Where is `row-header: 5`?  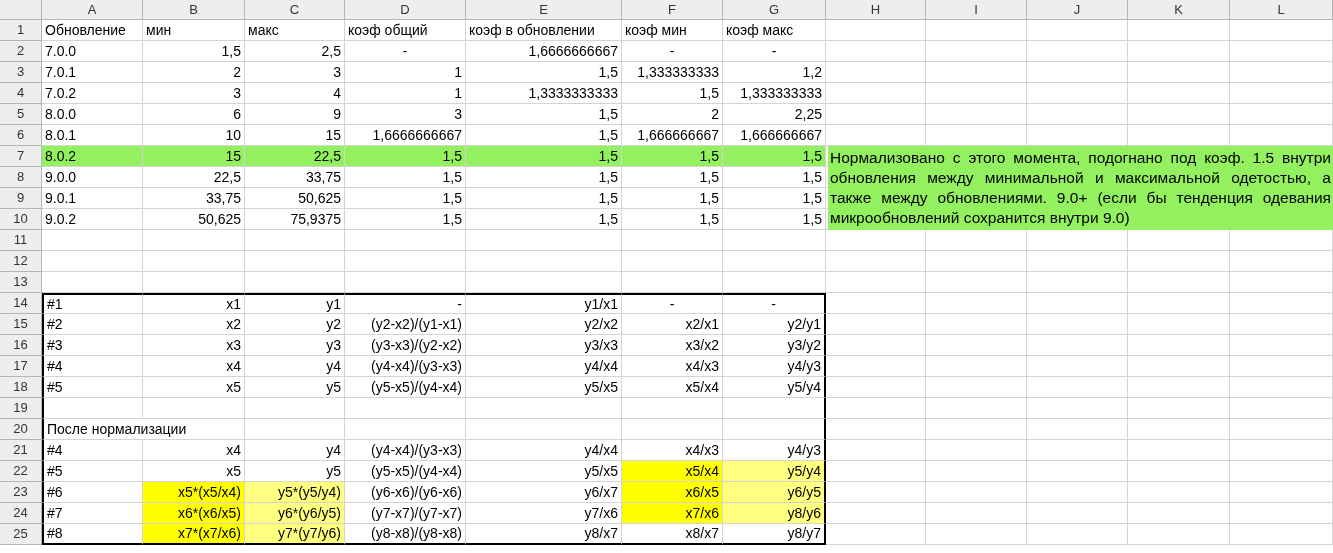
row-header: 5 is located at coordinates (21, 114).